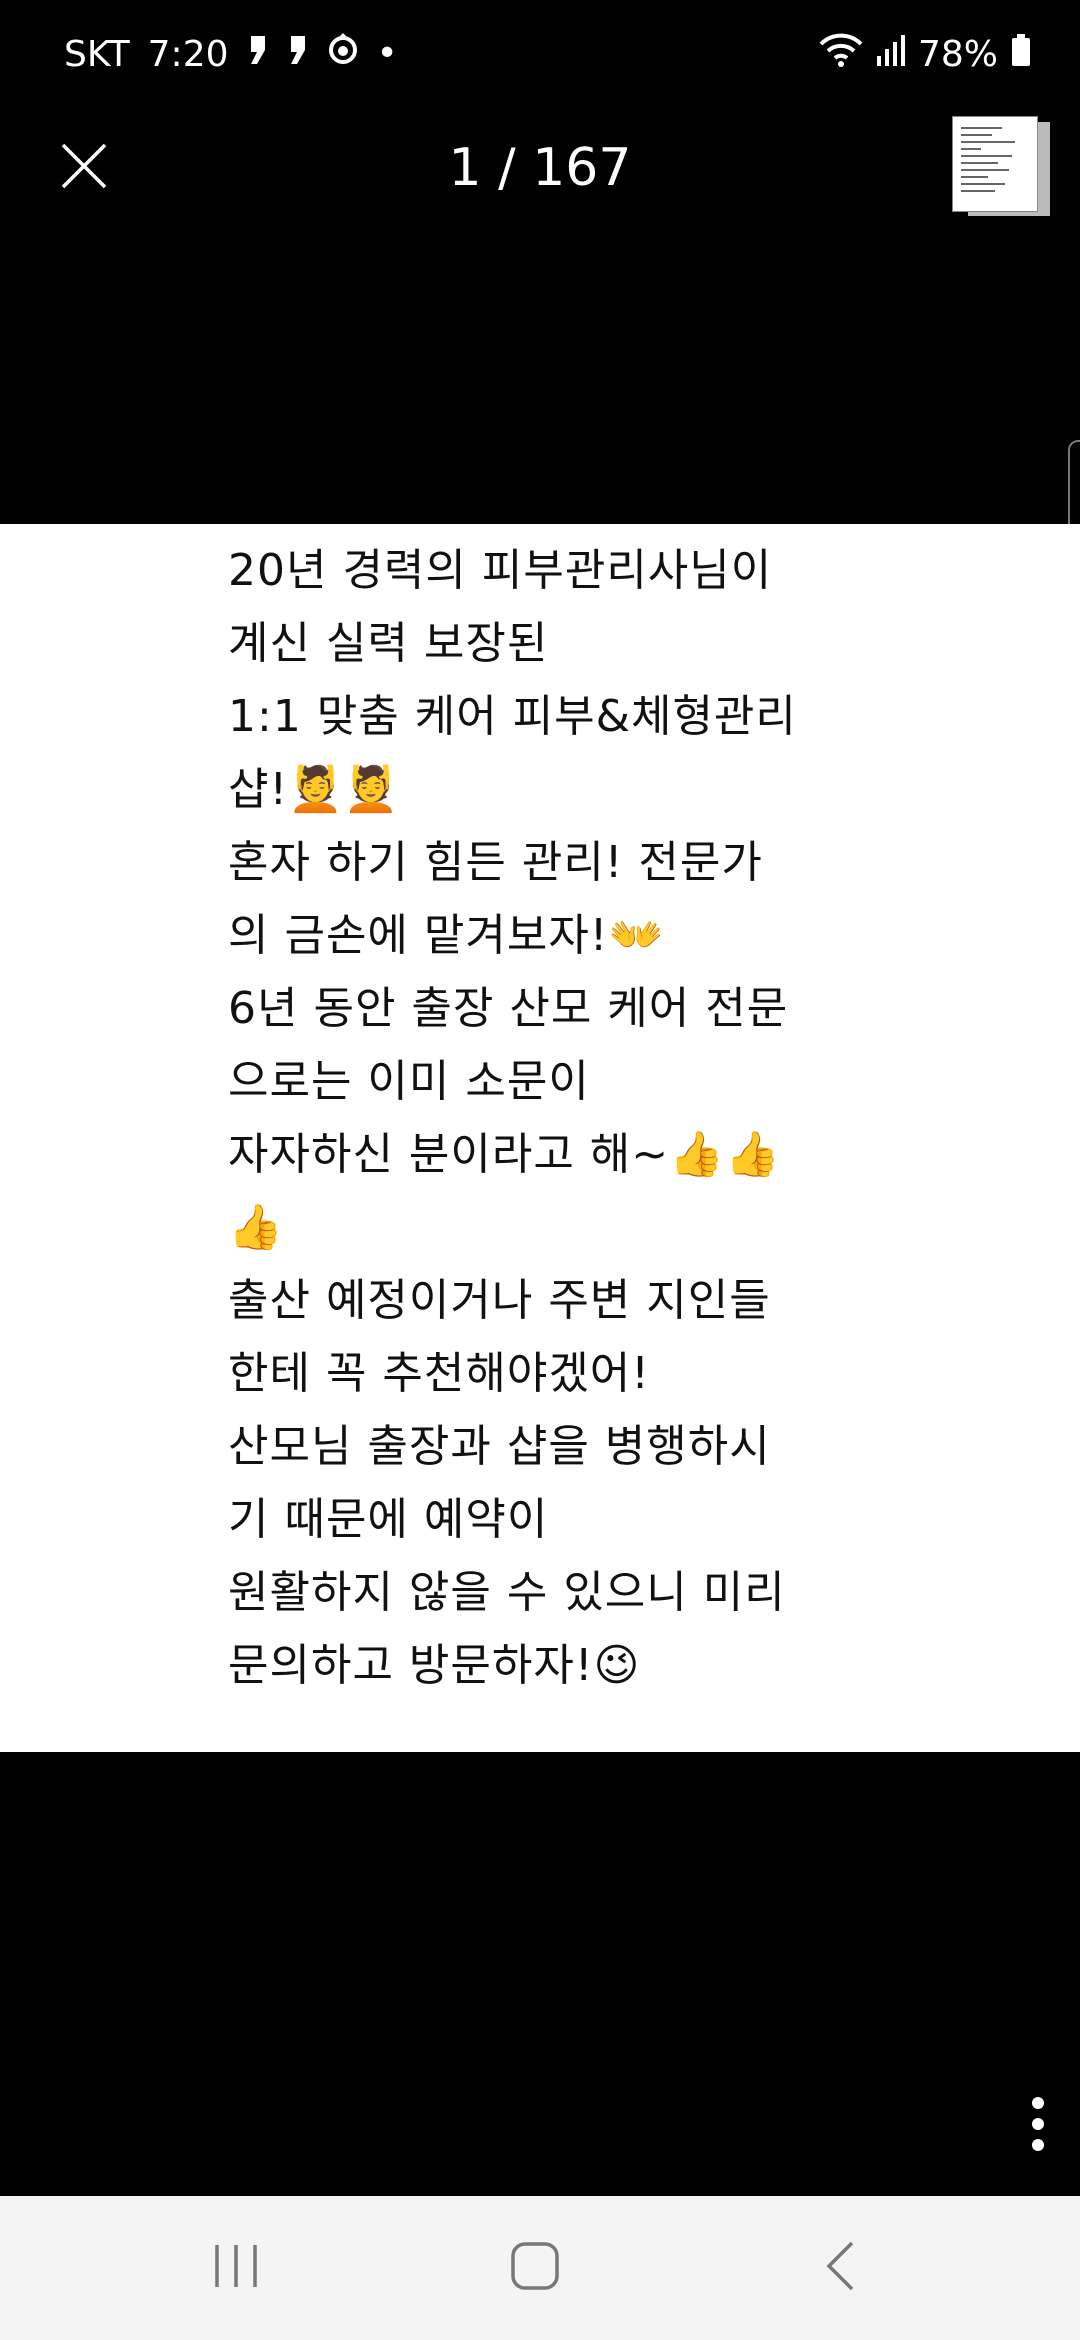  I want to click on location-icon, so click(343, 54).